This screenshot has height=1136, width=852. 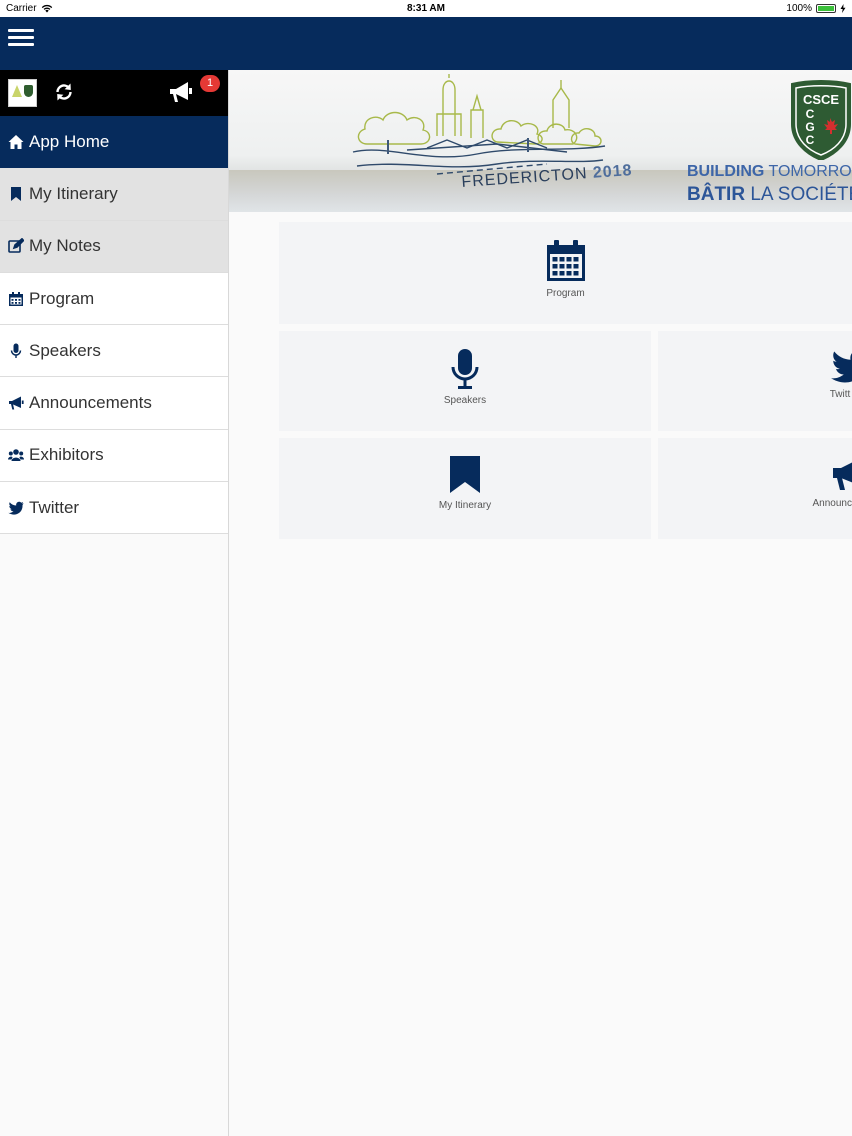 I want to click on sidebar-item-speakers: Speakers, so click(x=114, y=351).